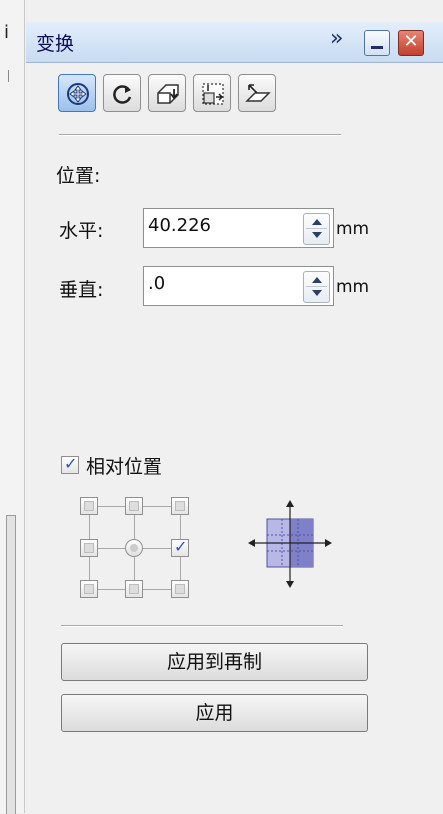 The height and width of the screenshot is (814, 443). Describe the element at coordinates (336, 38) in the screenshot. I see `expand-icon: »` at that location.